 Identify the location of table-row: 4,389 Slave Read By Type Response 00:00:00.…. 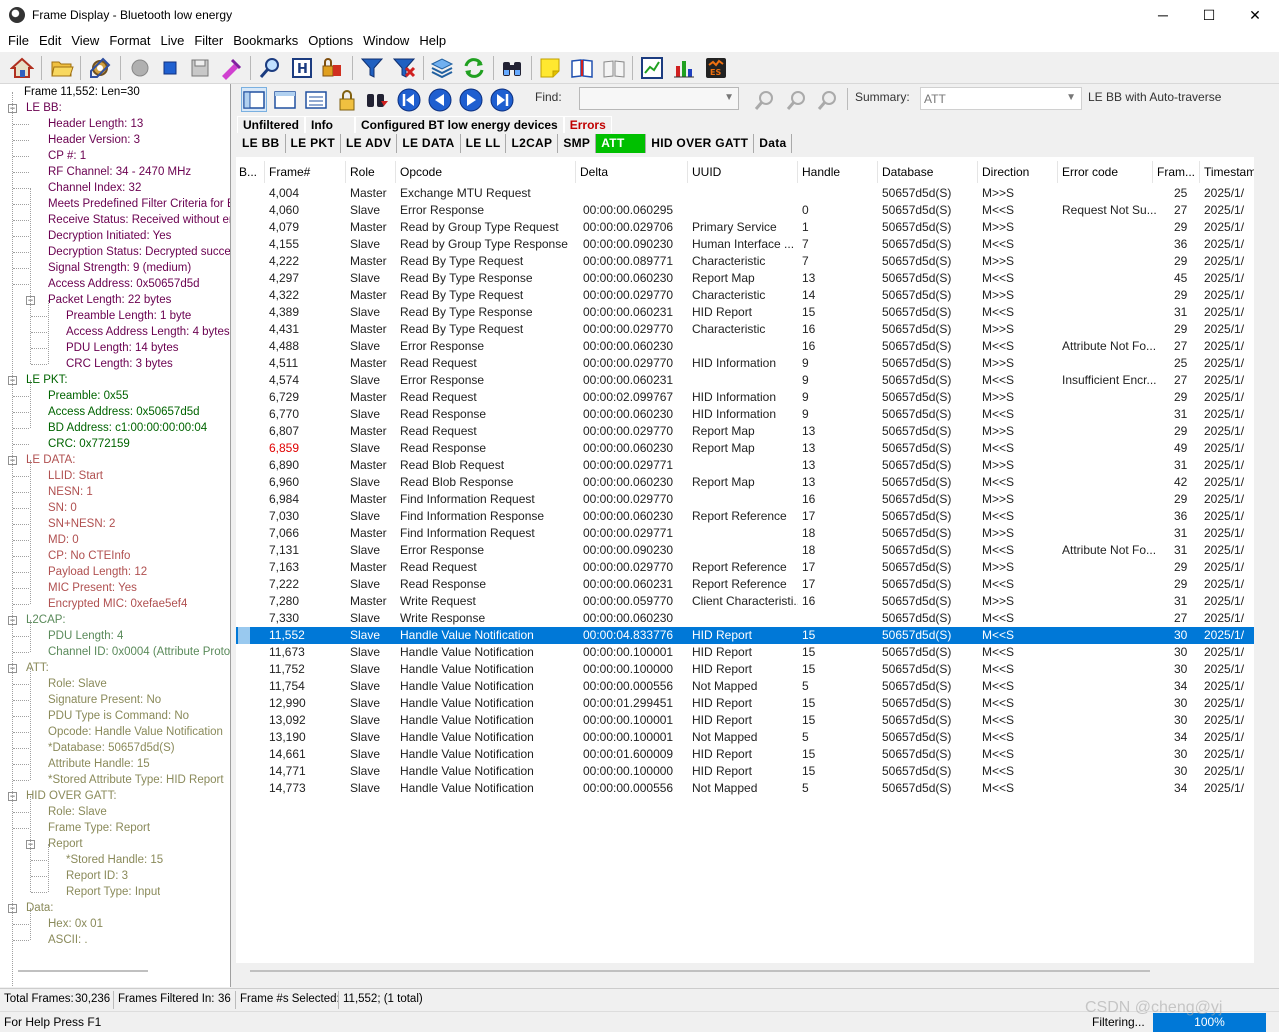
(745, 312).